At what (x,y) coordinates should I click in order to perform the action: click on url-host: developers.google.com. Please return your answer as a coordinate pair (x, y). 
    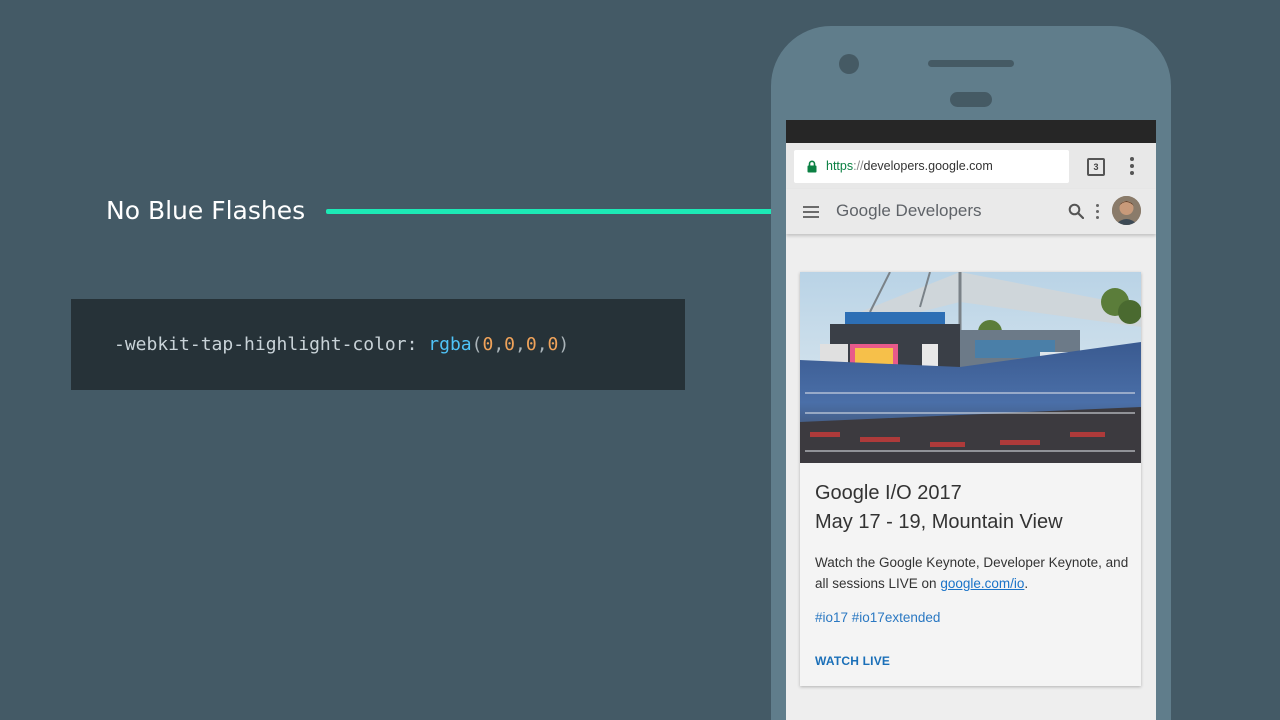
    Looking at the image, I should click on (928, 166).